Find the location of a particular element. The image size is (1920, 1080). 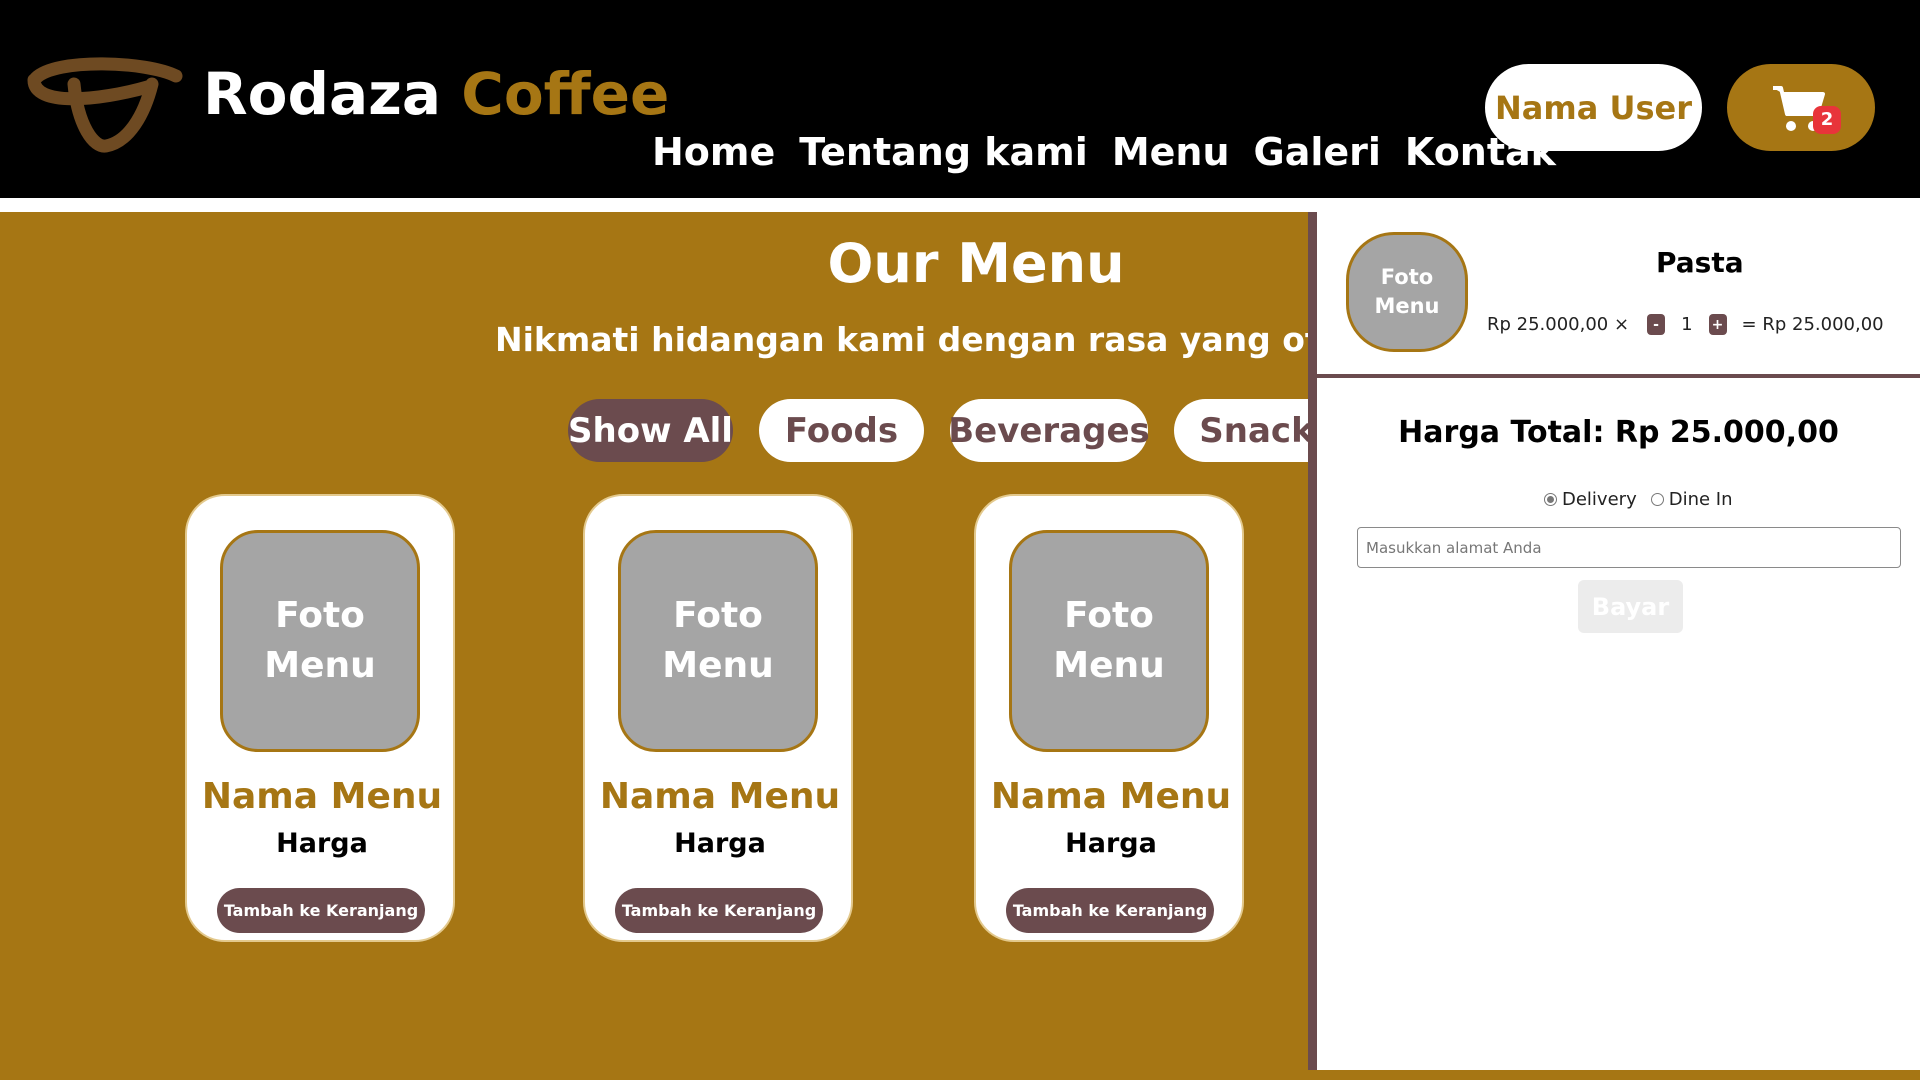

nav-menu: Menu is located at coordinates (1171, 152).